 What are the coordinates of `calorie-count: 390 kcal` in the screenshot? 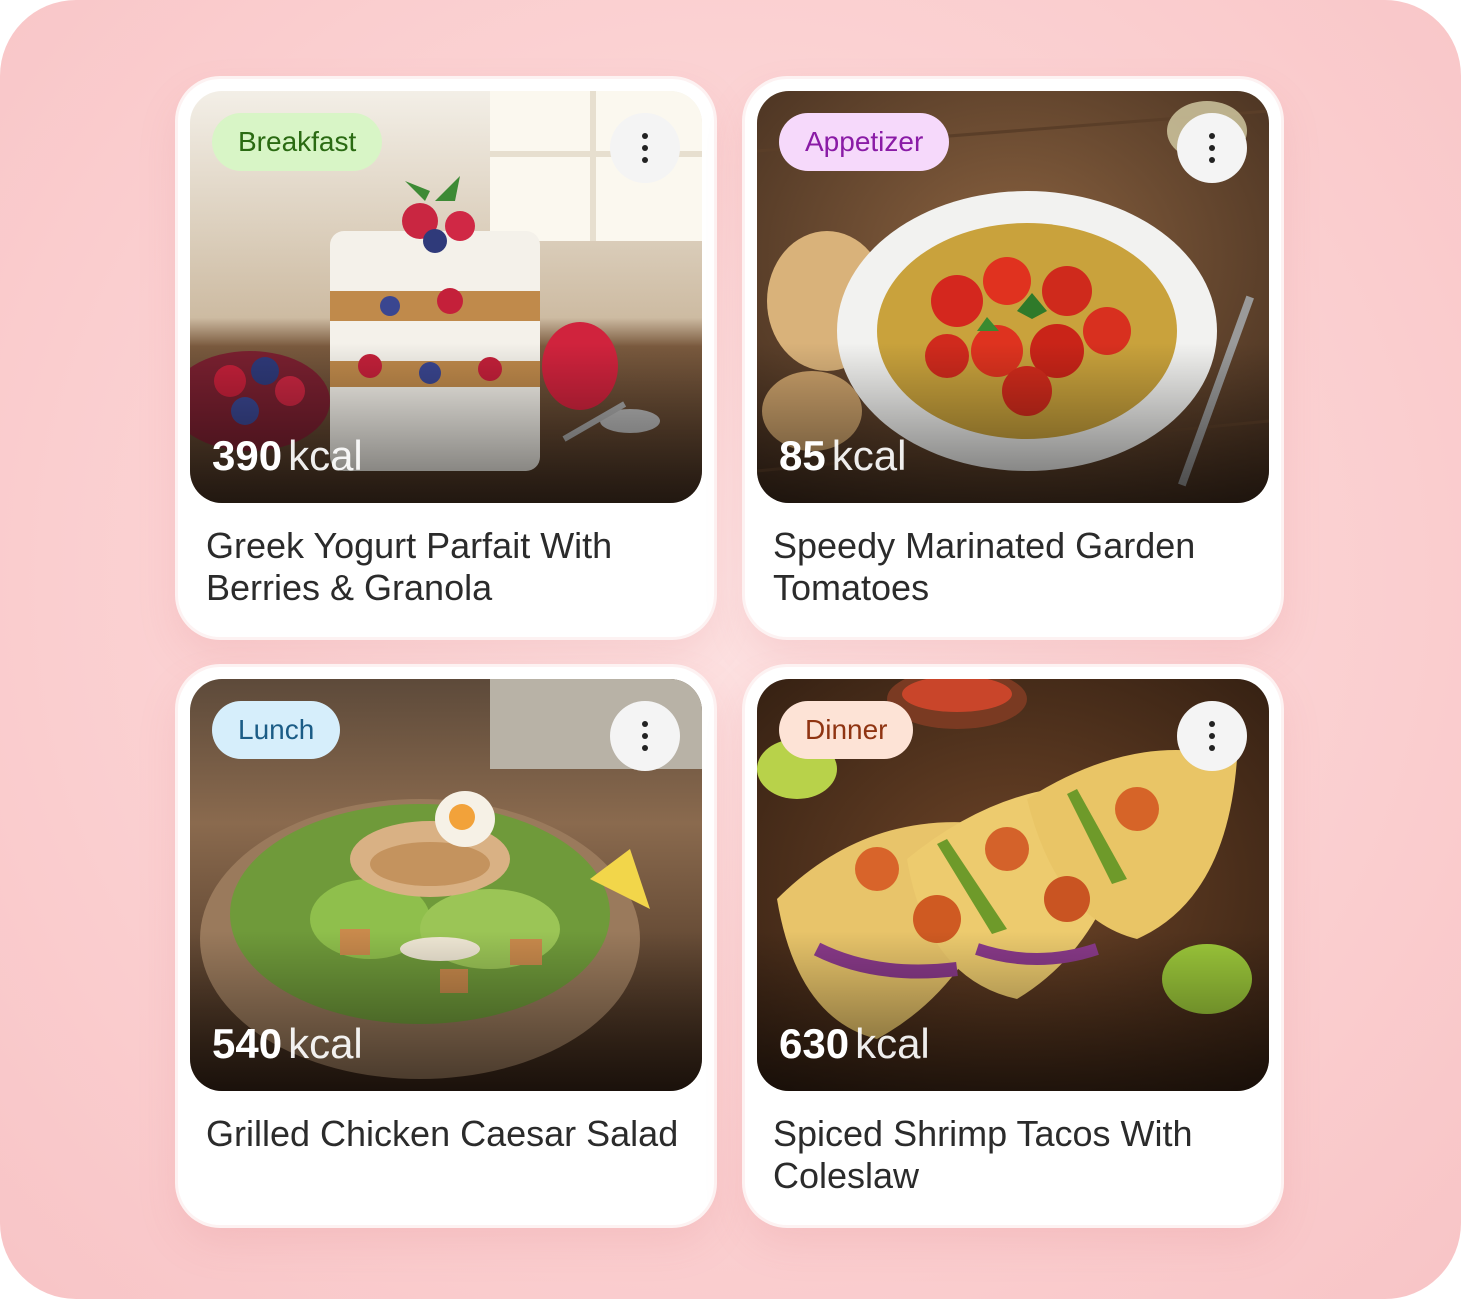 It's located at (287, 456).